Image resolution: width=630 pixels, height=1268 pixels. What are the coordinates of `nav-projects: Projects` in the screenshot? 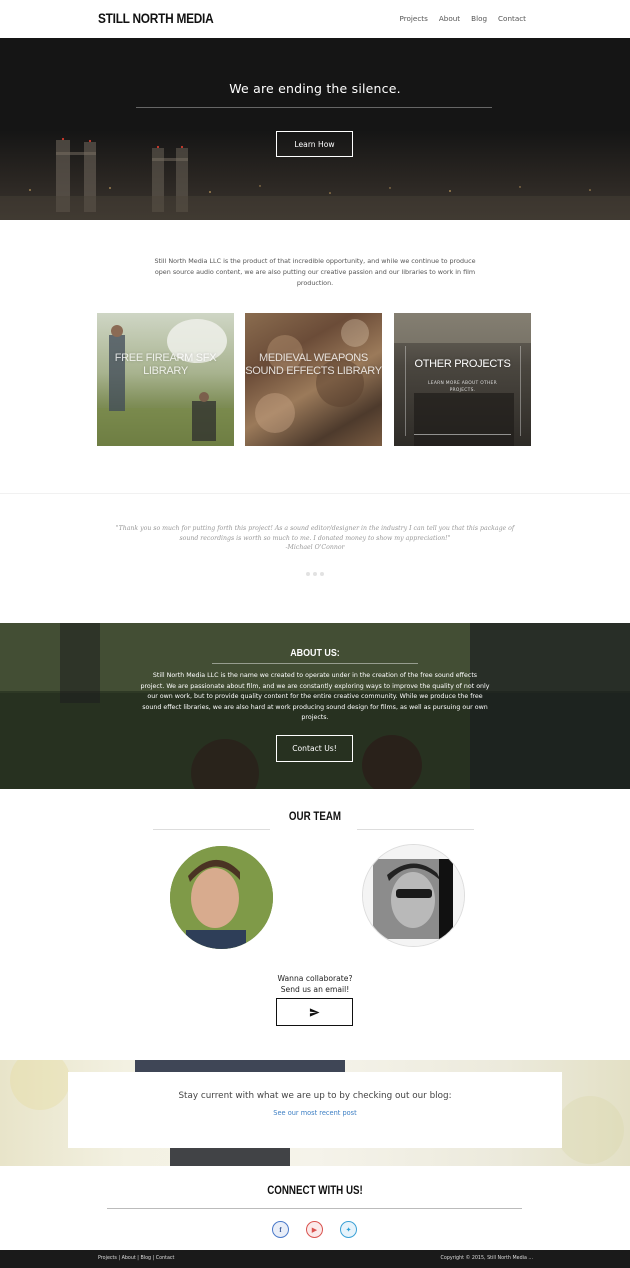 It's located at (414, 18).